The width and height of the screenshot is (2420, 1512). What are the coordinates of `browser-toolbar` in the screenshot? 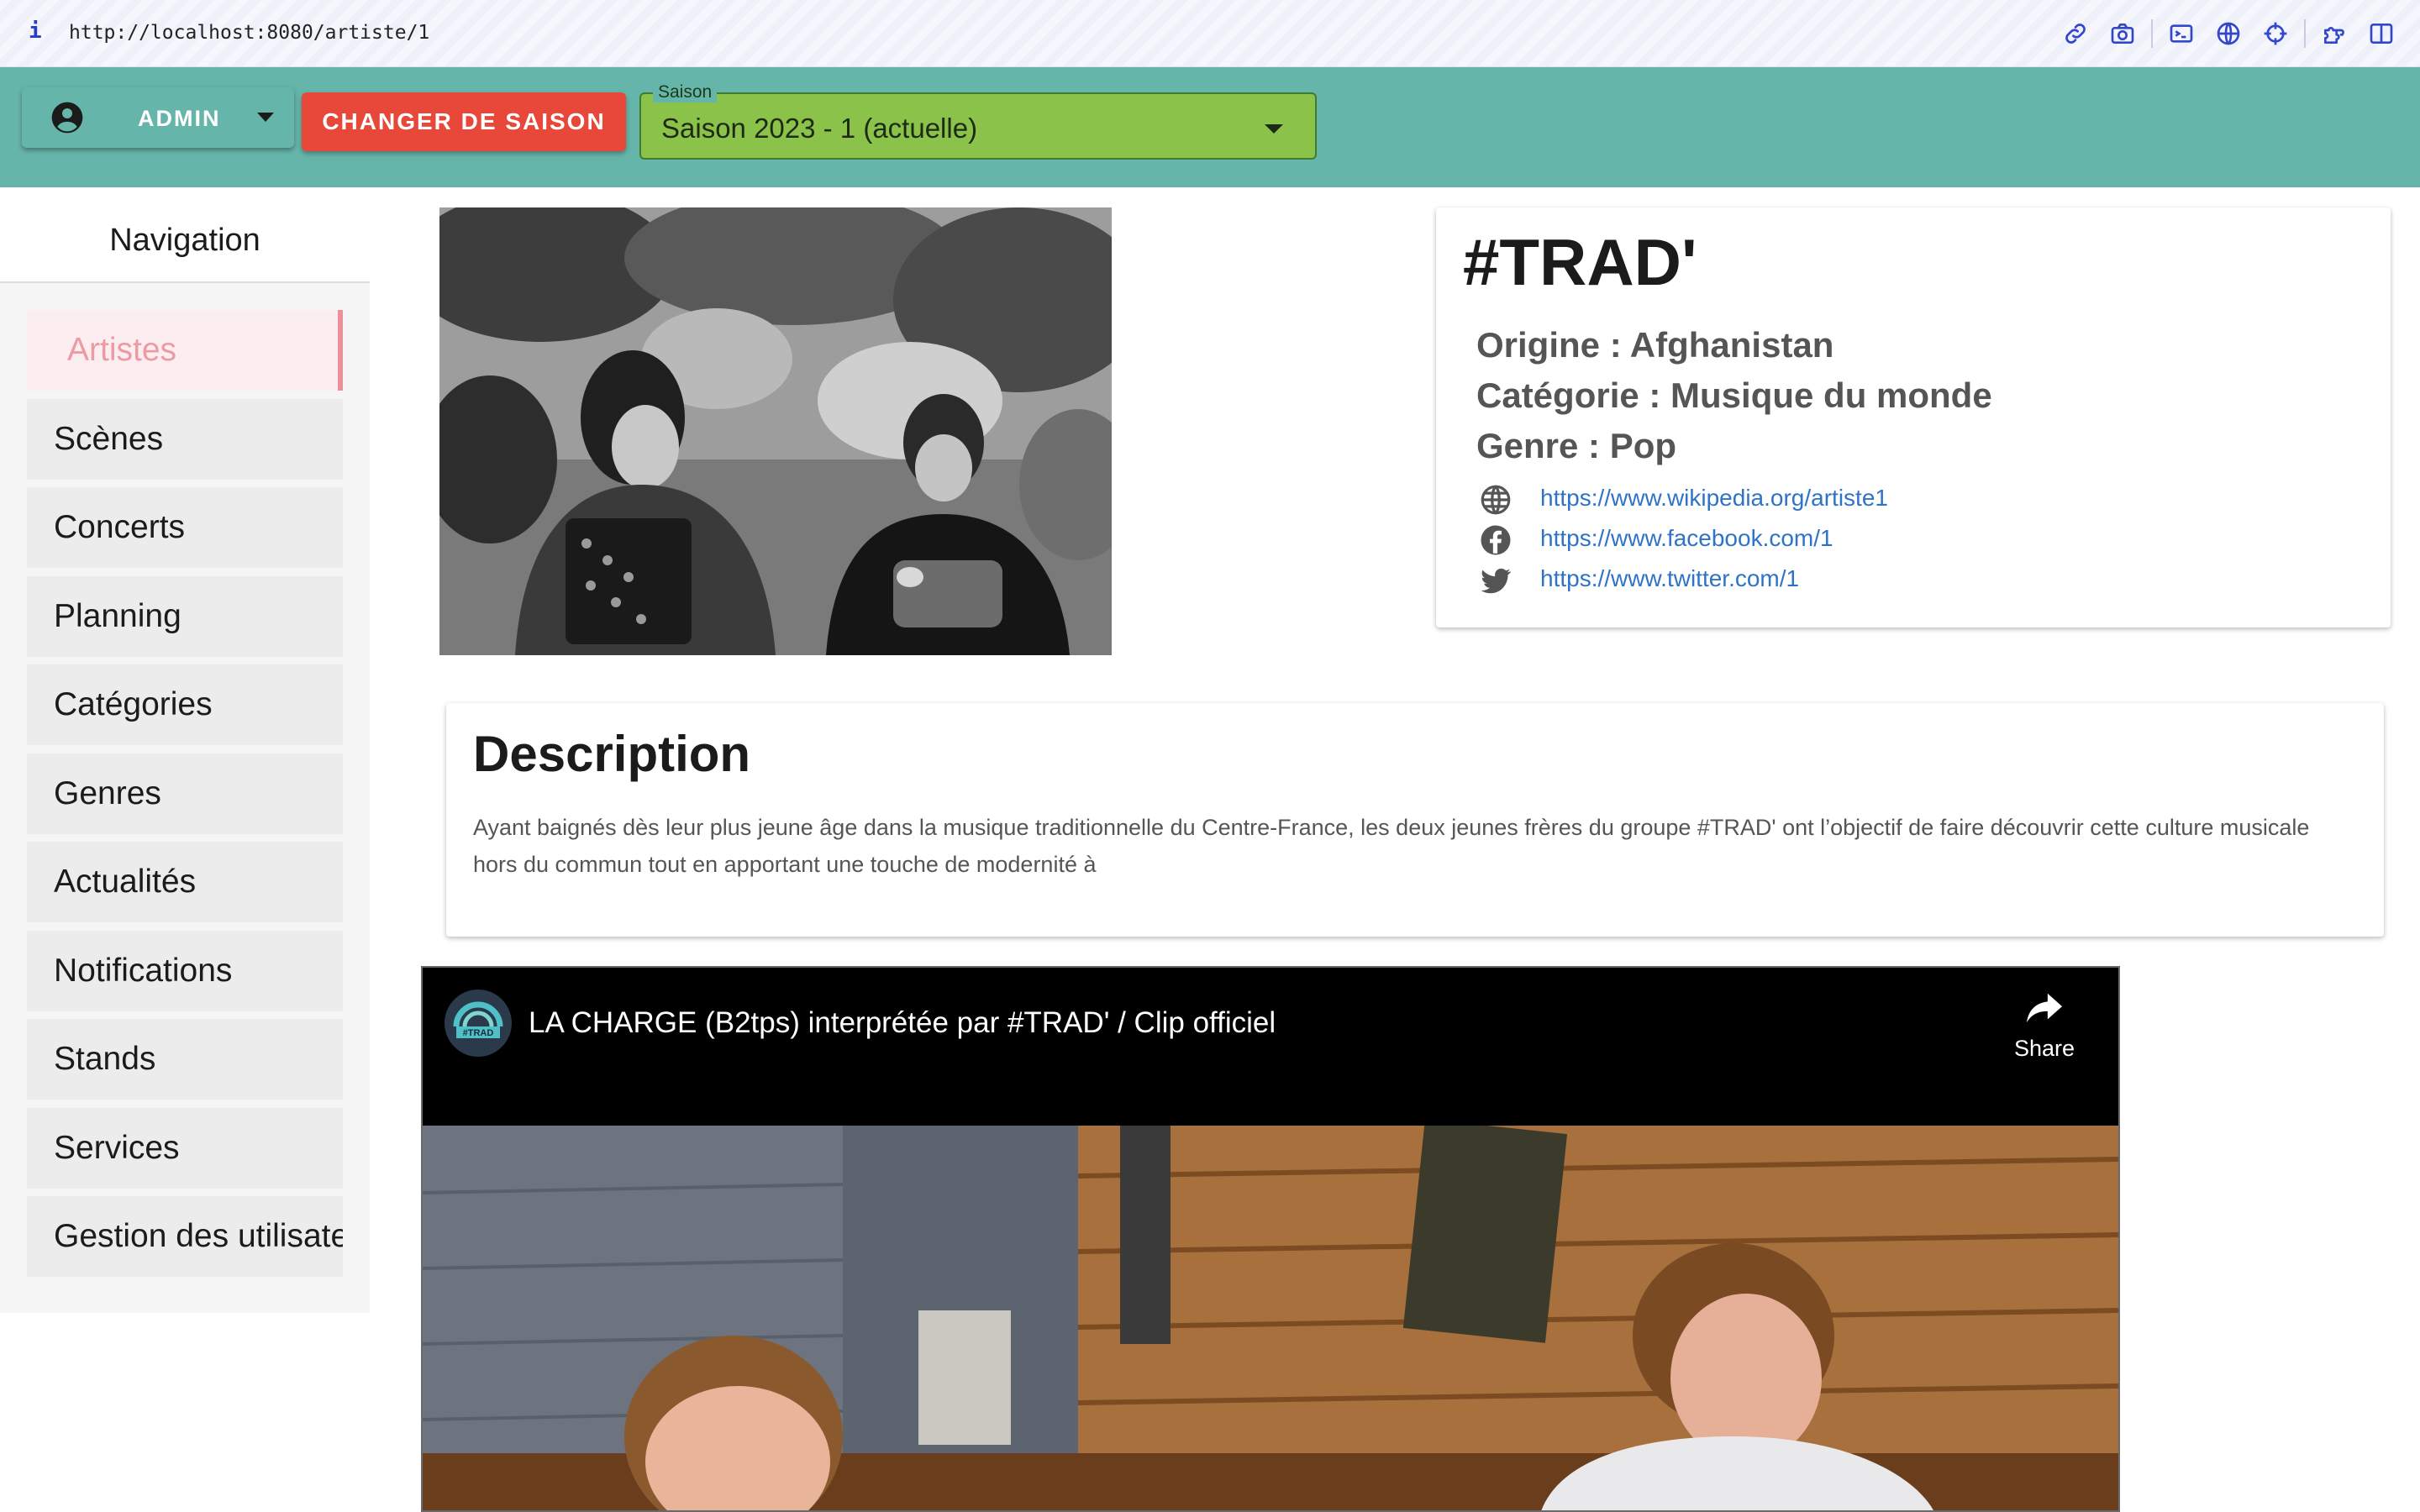 It's located at (2228, 33).